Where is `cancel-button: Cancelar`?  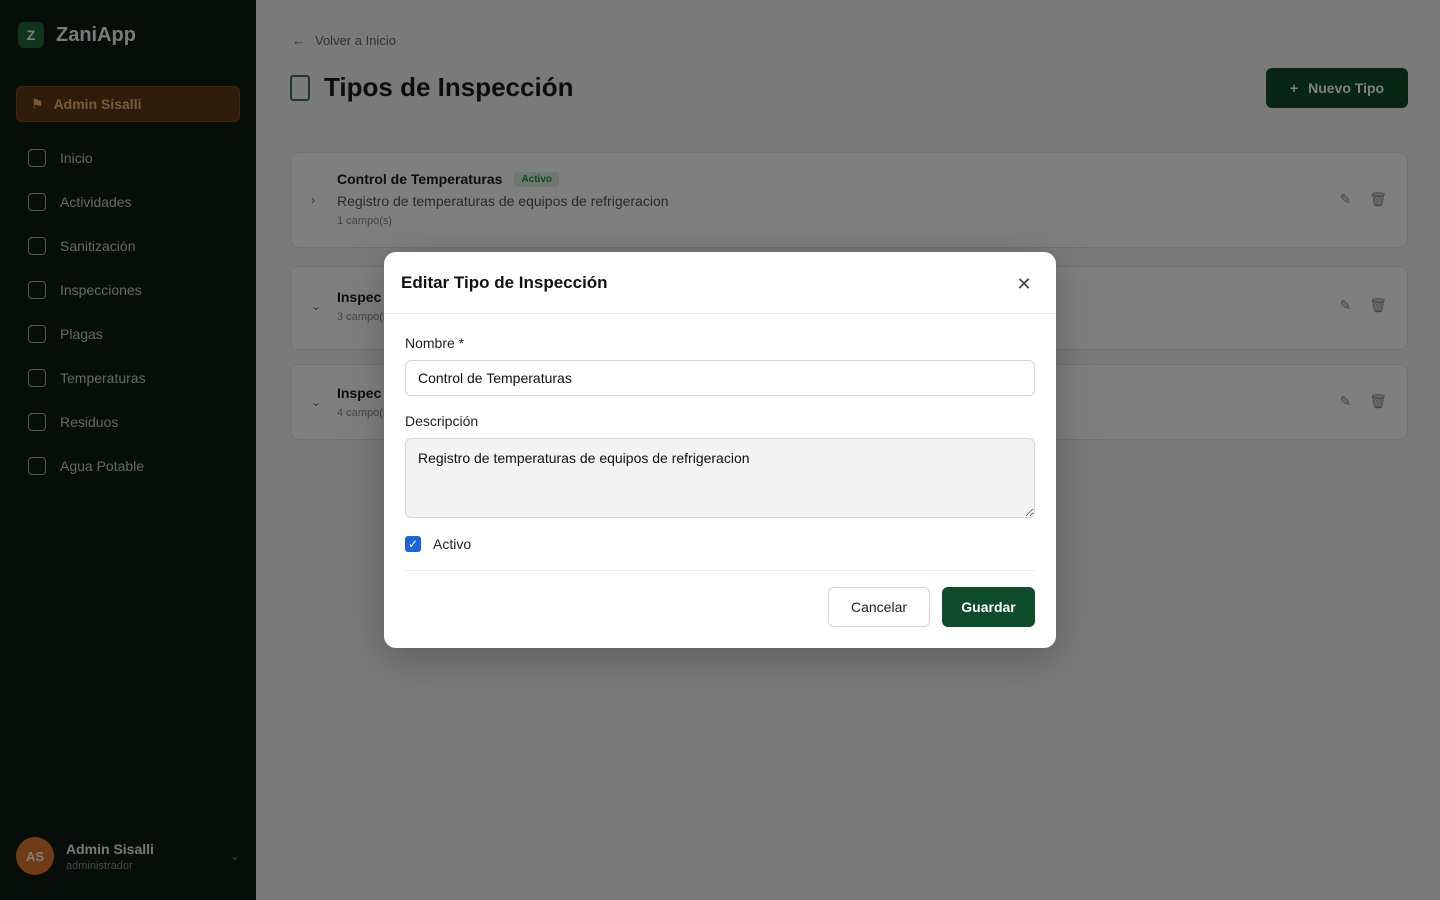
cancel-button: Cancelar is located at coordinates (879, 607).